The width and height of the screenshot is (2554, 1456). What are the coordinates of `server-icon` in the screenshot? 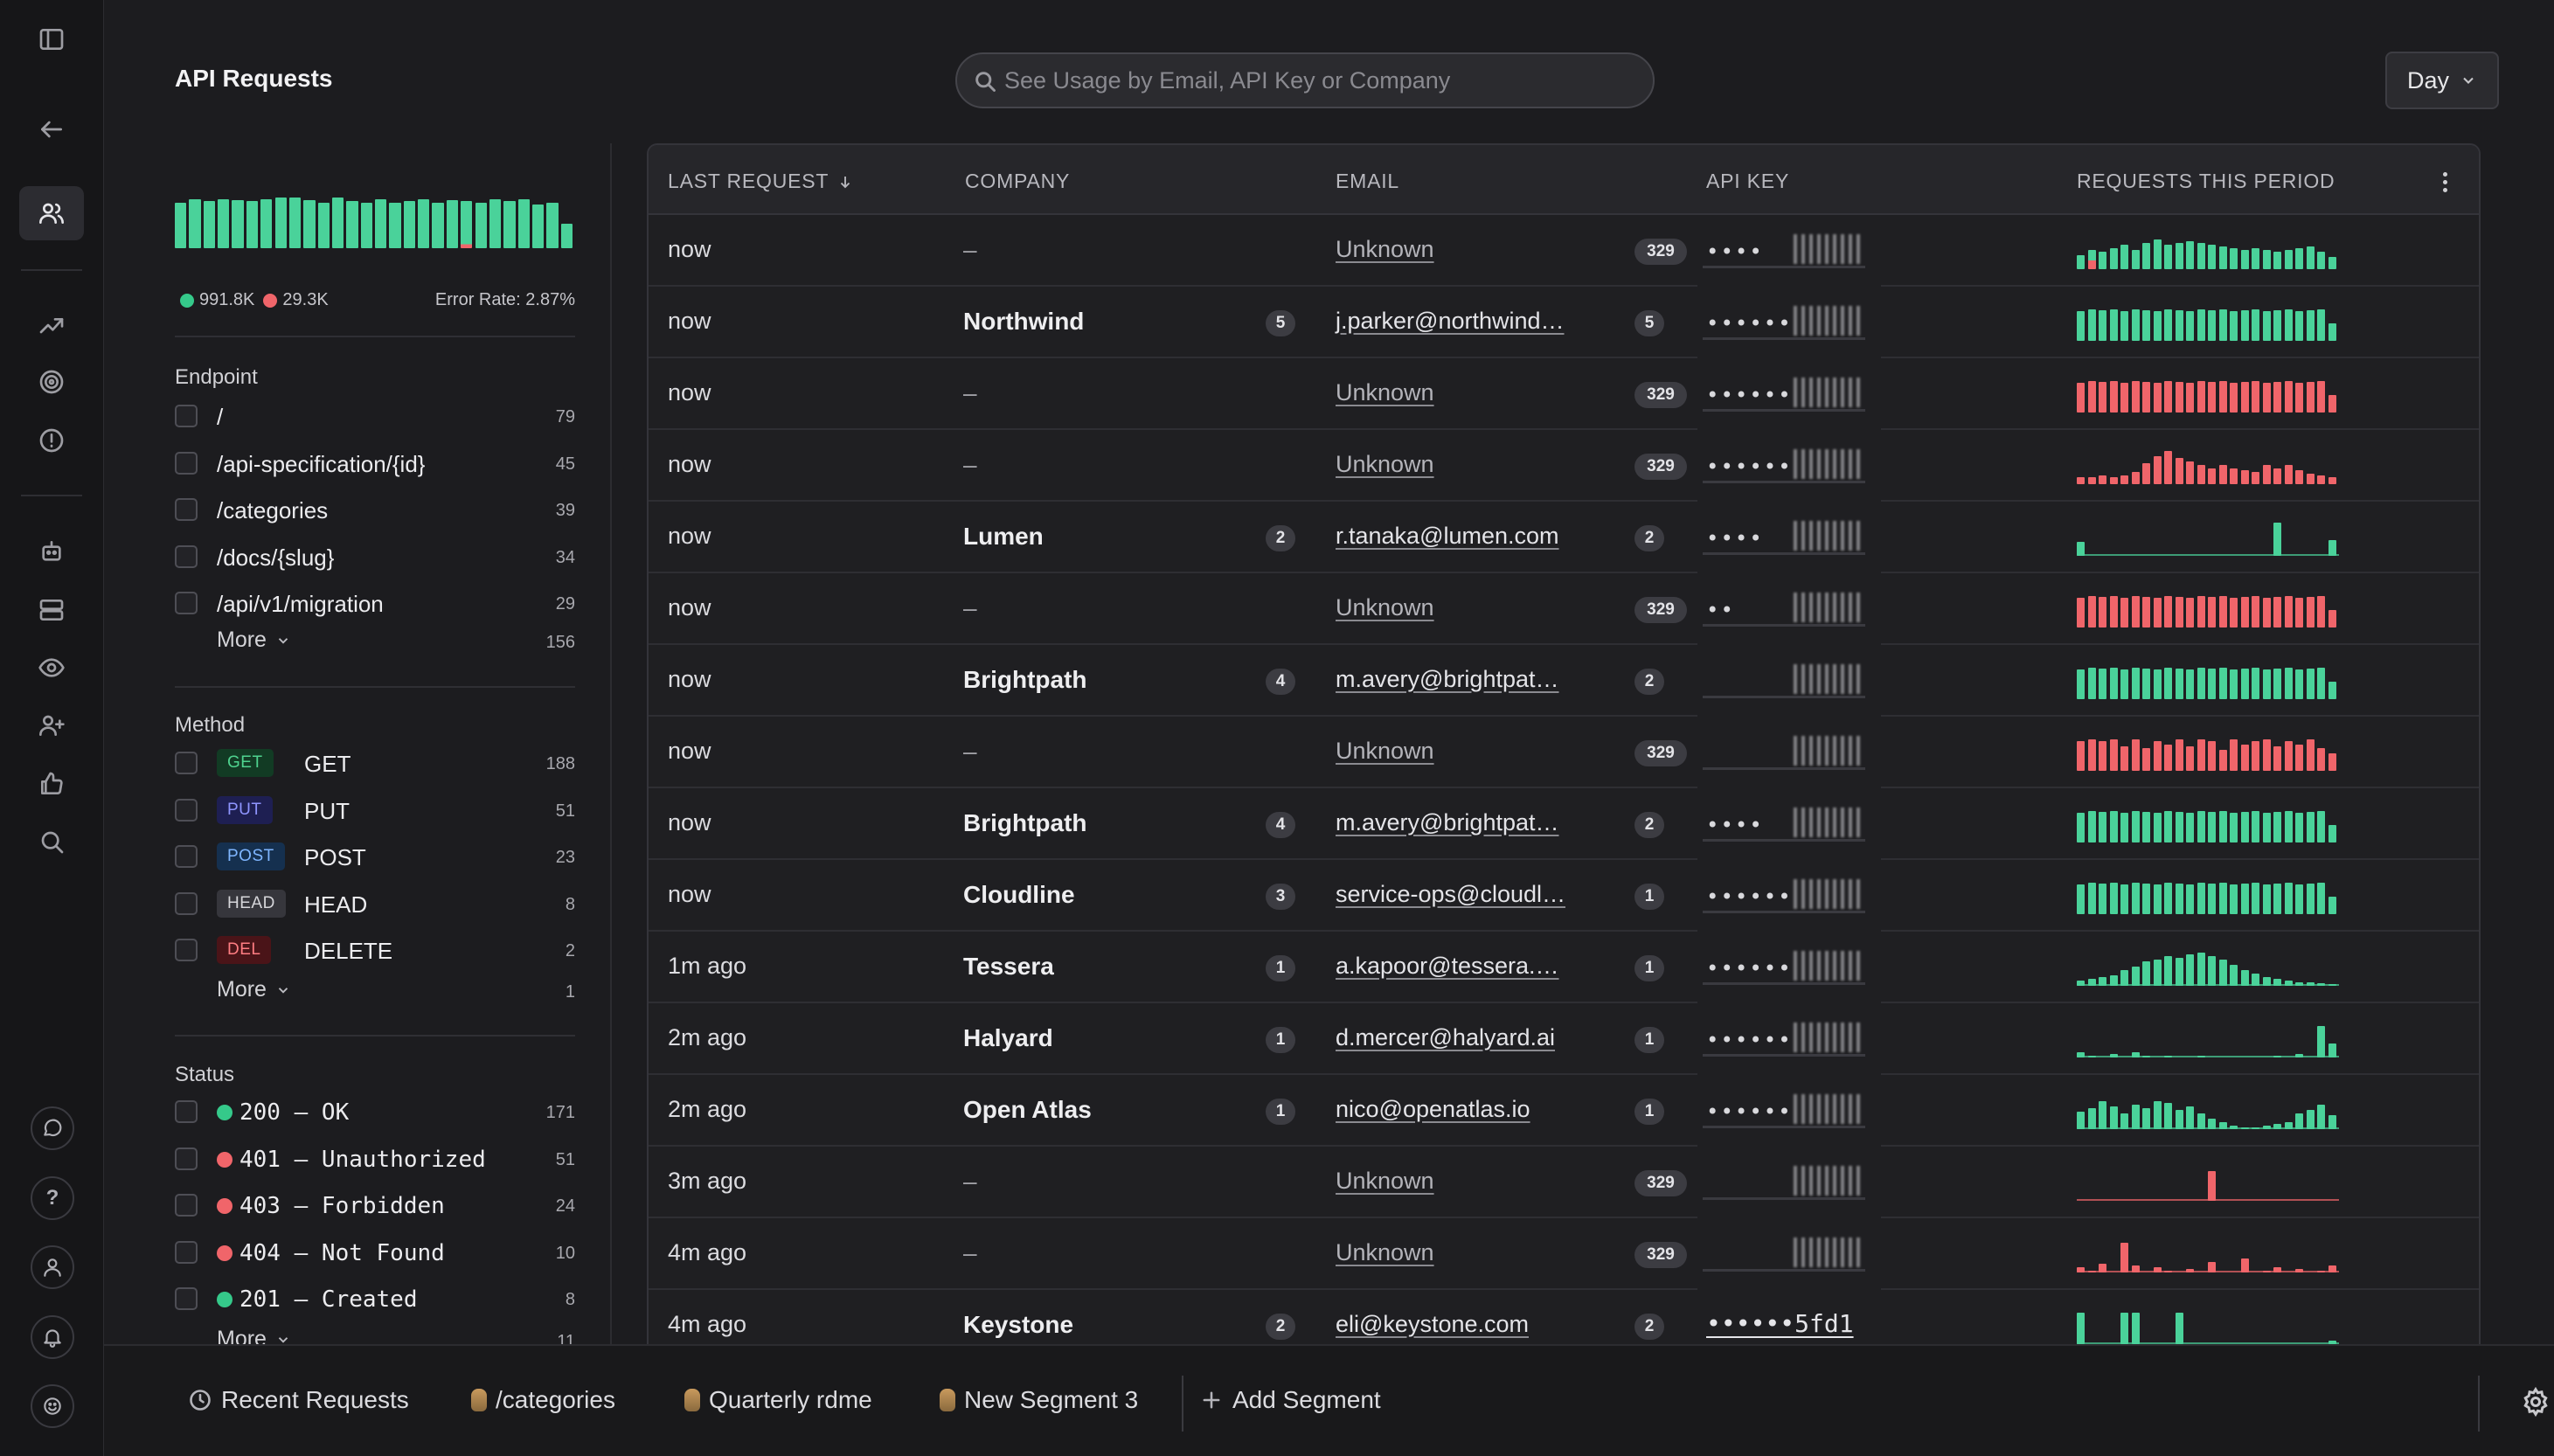 It's located at (52, 610).